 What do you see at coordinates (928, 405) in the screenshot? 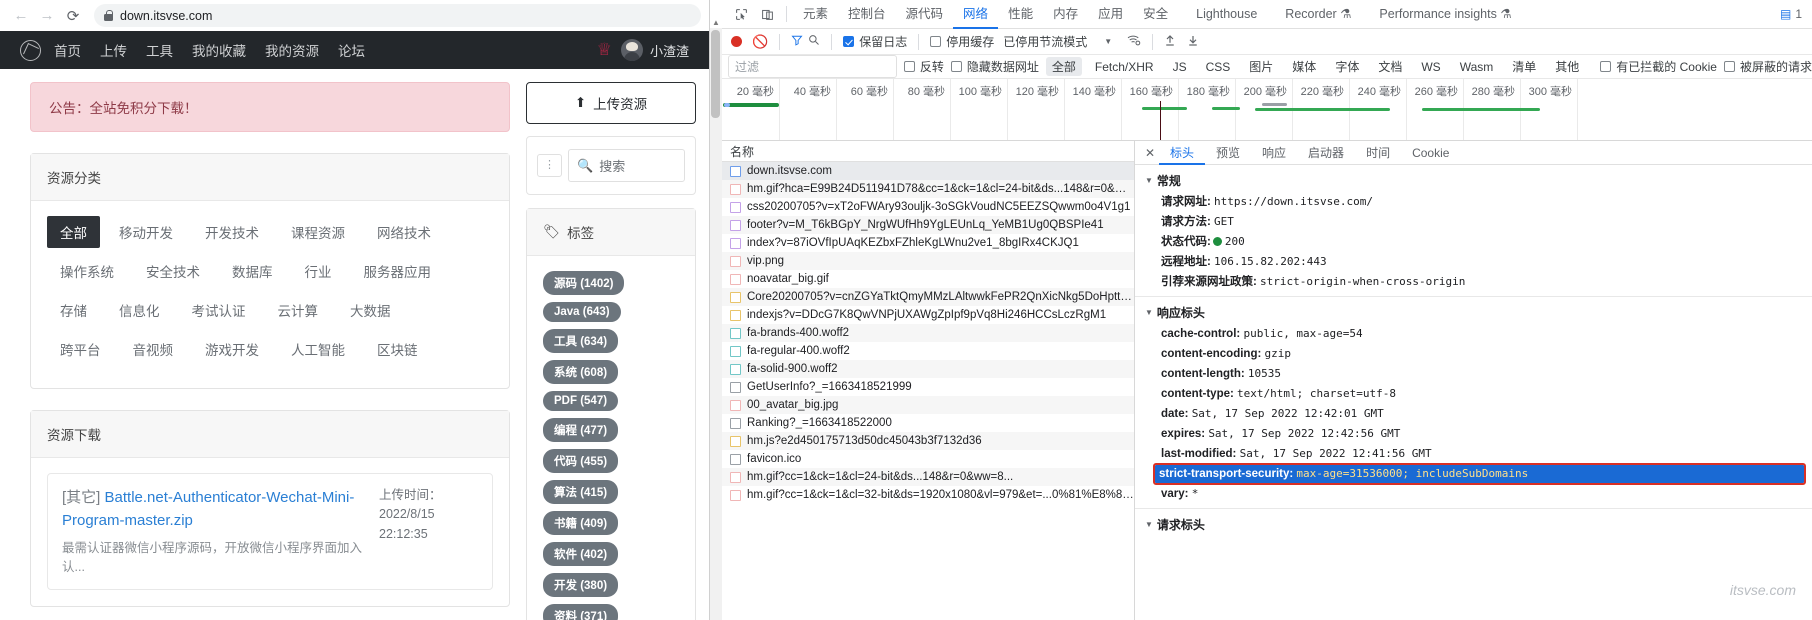
I see `request-row: 00_avatar_big.jpg` at bounding box center [928, 405].